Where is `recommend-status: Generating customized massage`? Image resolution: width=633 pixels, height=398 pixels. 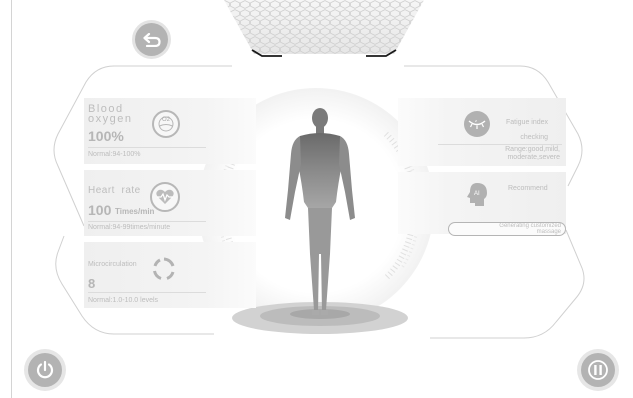 recommend-status: Generating customized massage is located at coordinates (530, 229).